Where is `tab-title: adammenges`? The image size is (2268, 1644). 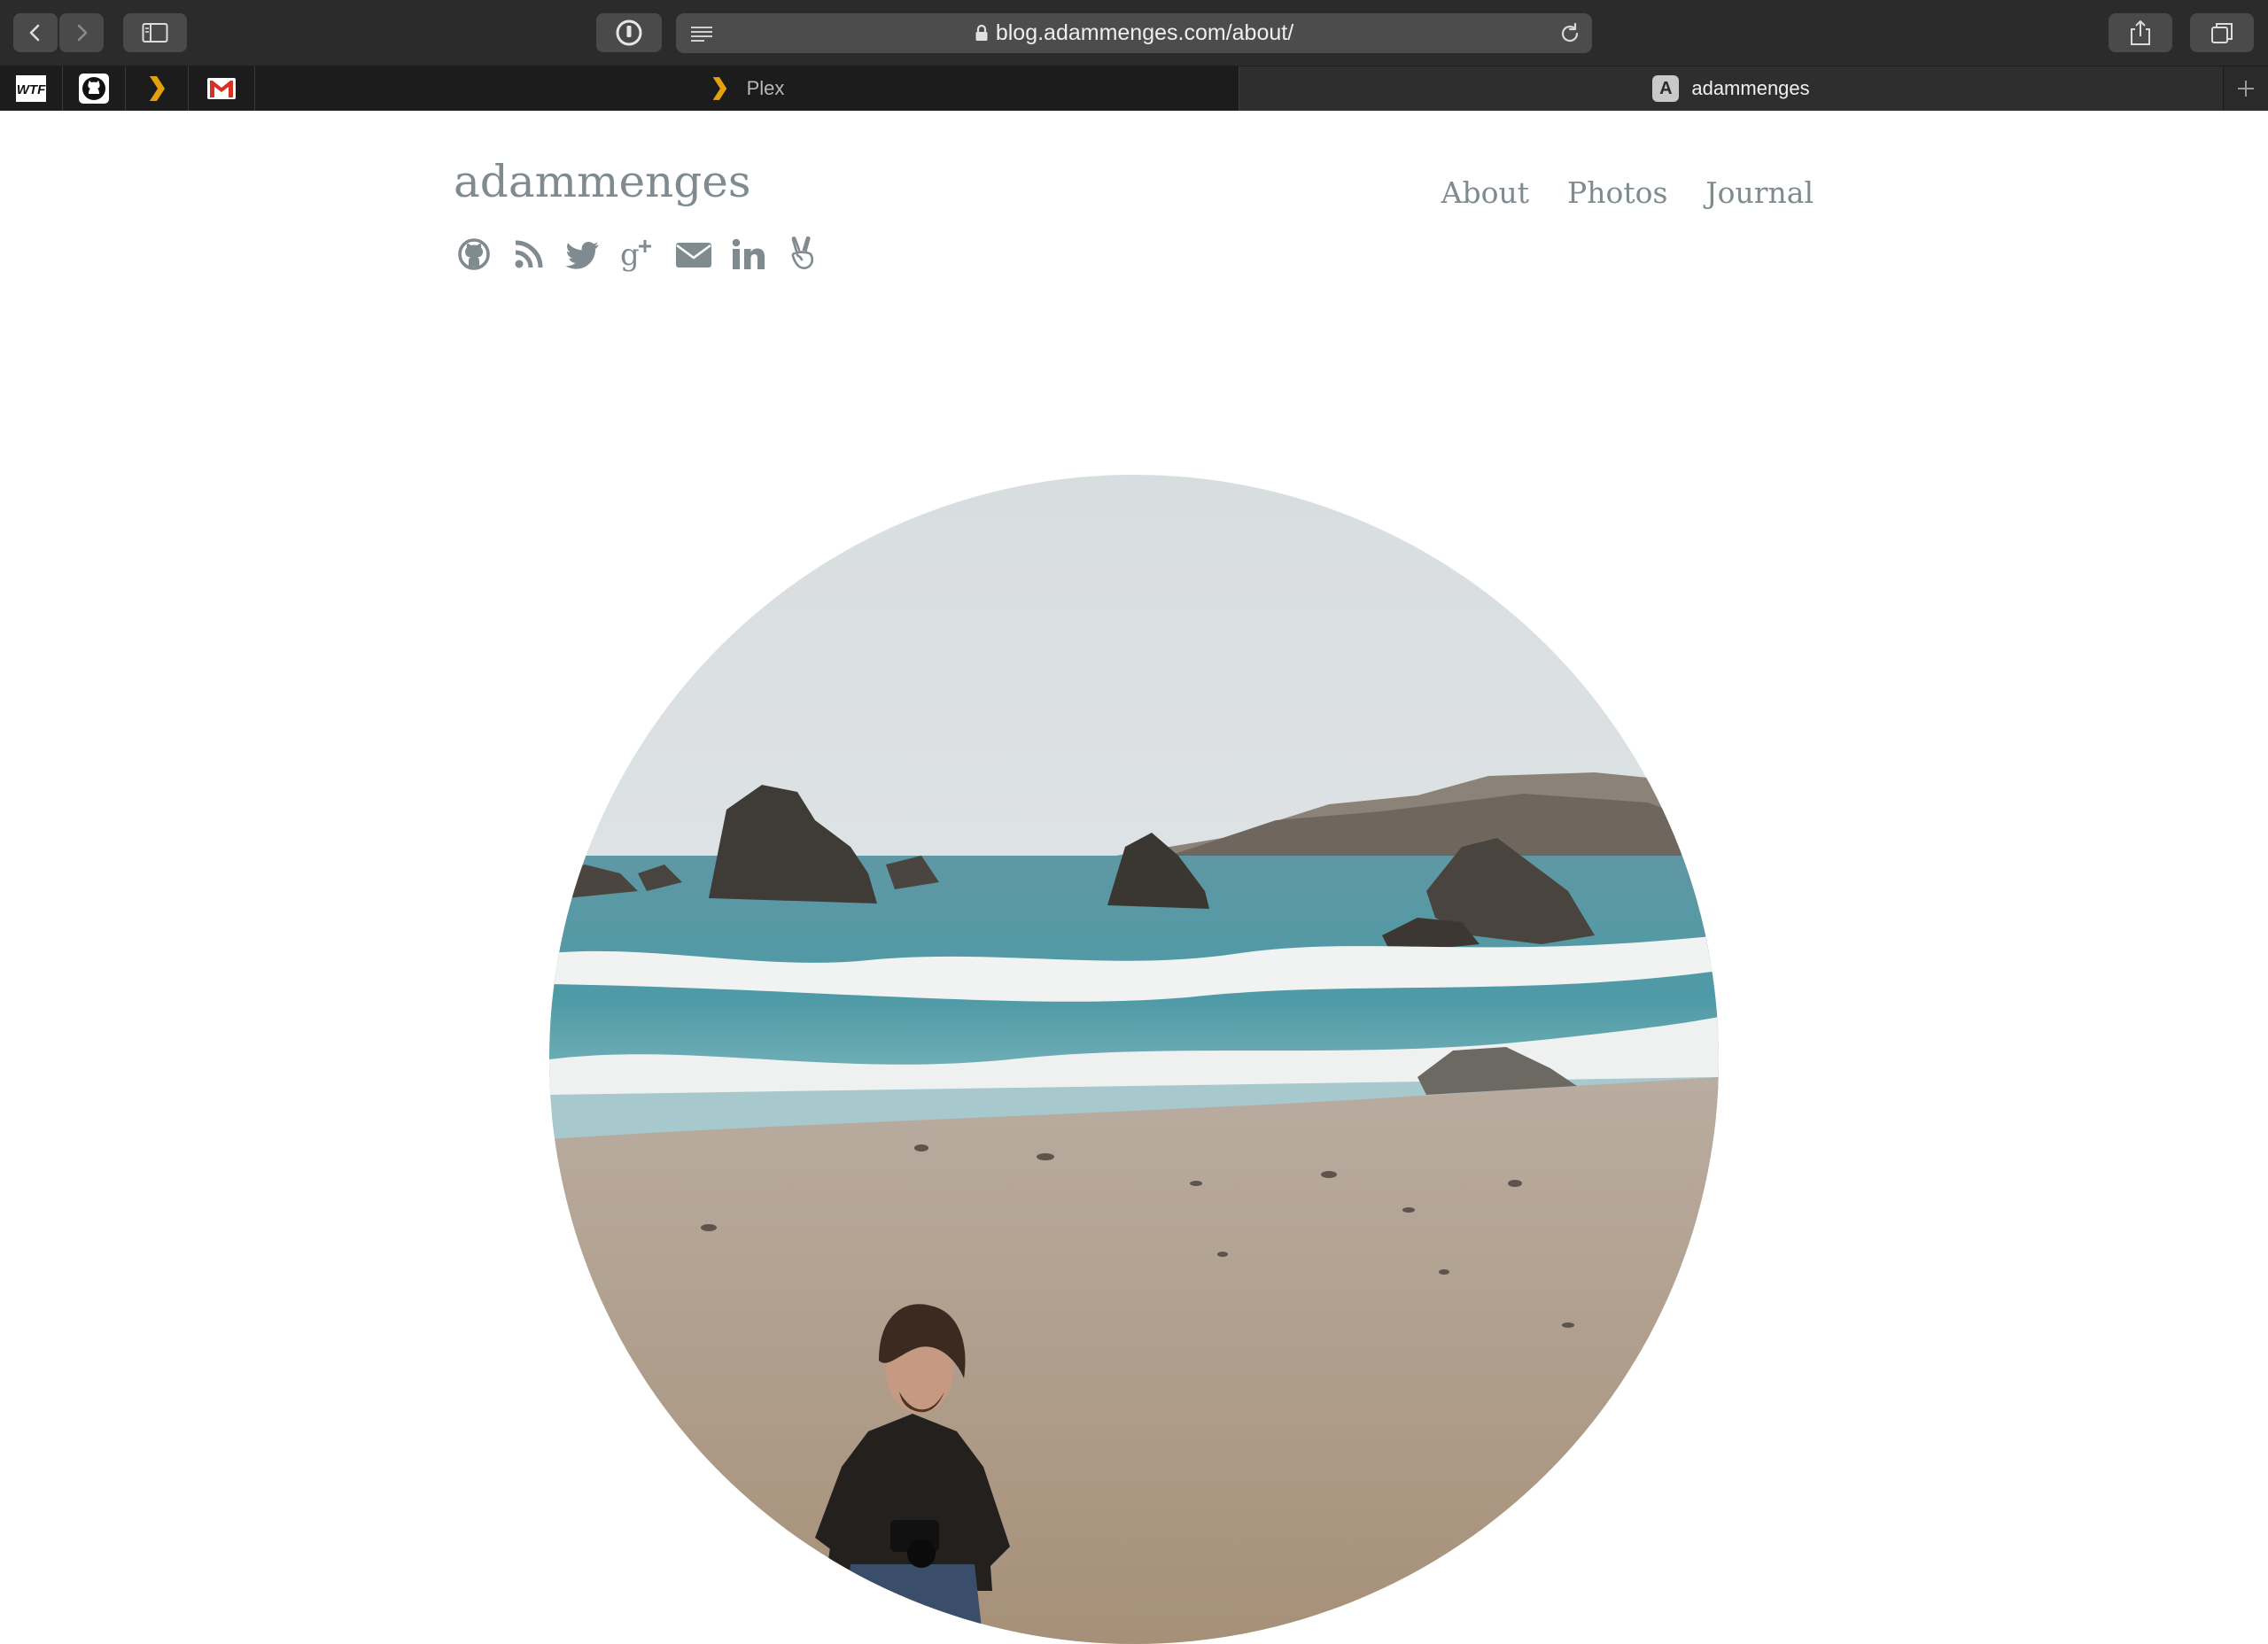
tab-title: adammenges is located at coordinates (1750, 88).